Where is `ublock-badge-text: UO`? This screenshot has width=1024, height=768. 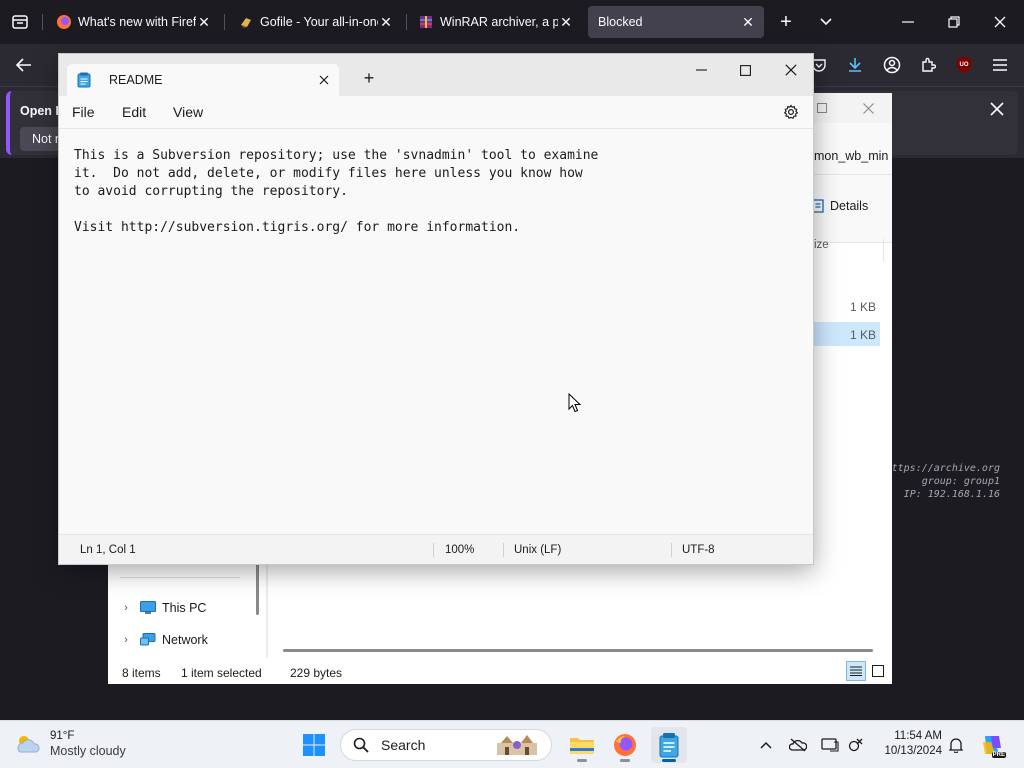
ublock-badge-text: UO is located at coordinates (964, 65).